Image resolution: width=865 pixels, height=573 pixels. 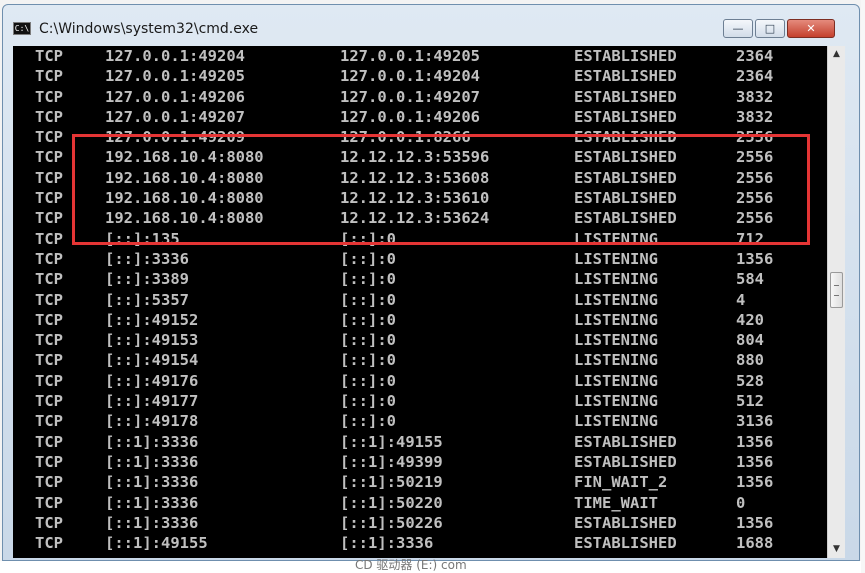 What do you see at coordinates (175, 56) in the screenshot?
I see `local-address-cell: 127.0.0.1:49204` at bounding box center [175, 56].